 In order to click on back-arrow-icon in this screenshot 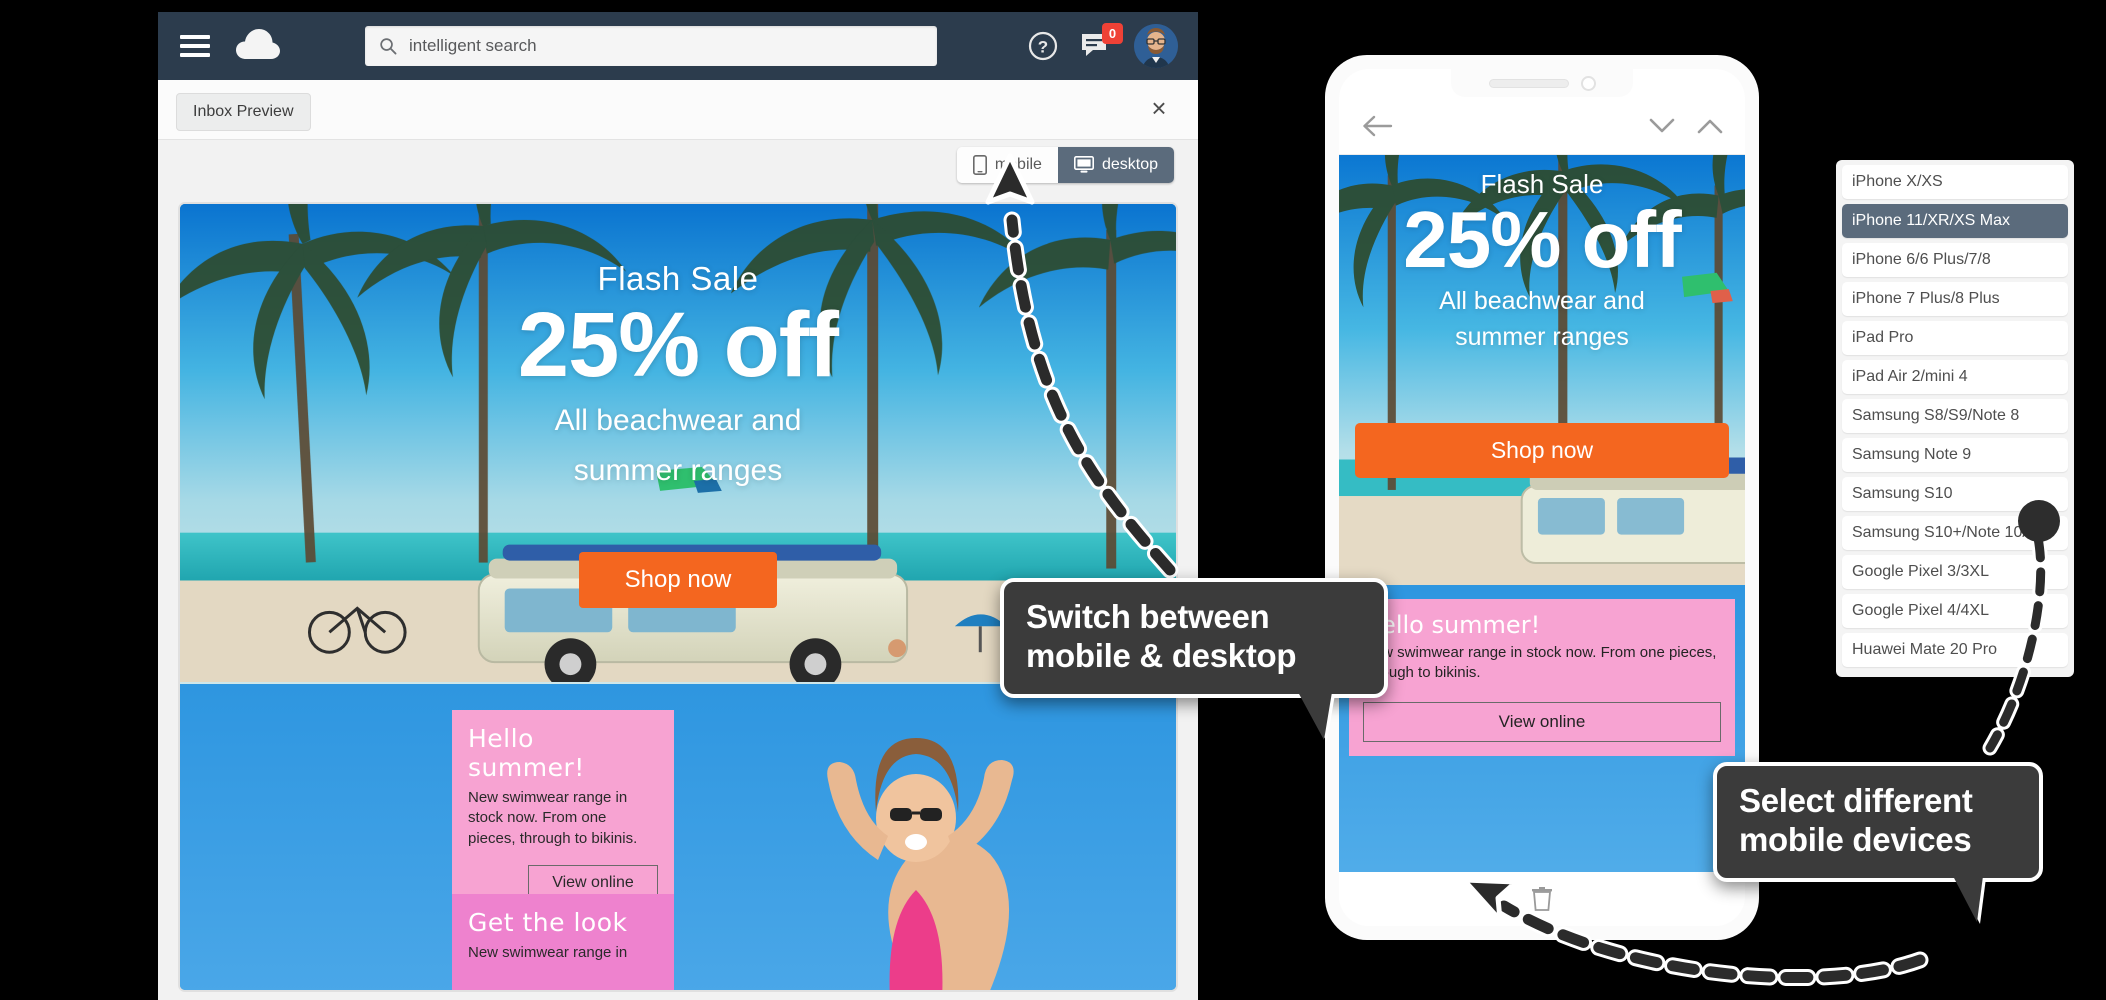, I will do `click(1377, 126)`.